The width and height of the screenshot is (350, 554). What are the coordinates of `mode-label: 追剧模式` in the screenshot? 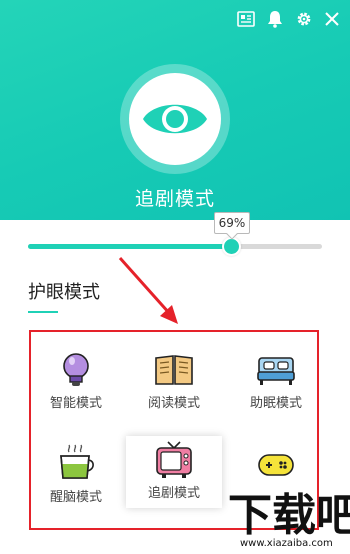 It's located at (173, 493).